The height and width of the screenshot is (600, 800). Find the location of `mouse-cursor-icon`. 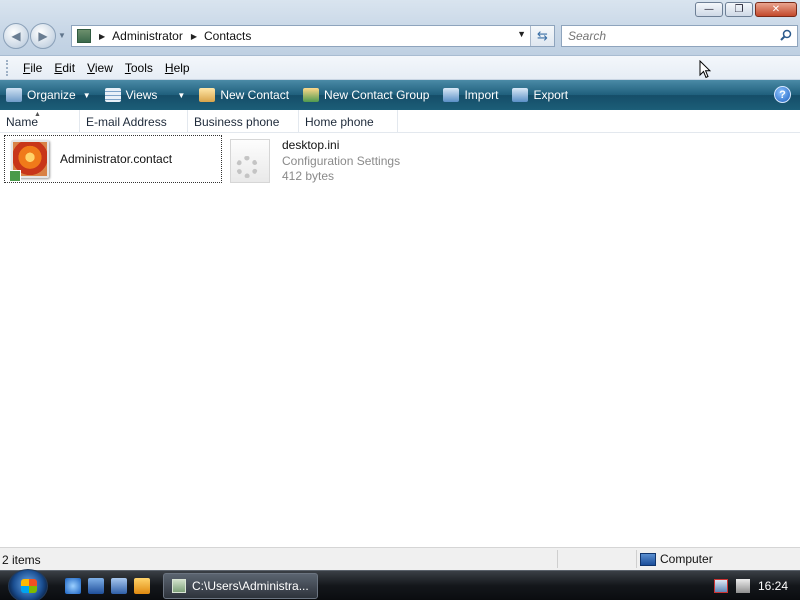

mouse-cursor-icon is located at coordinates (705, 69).